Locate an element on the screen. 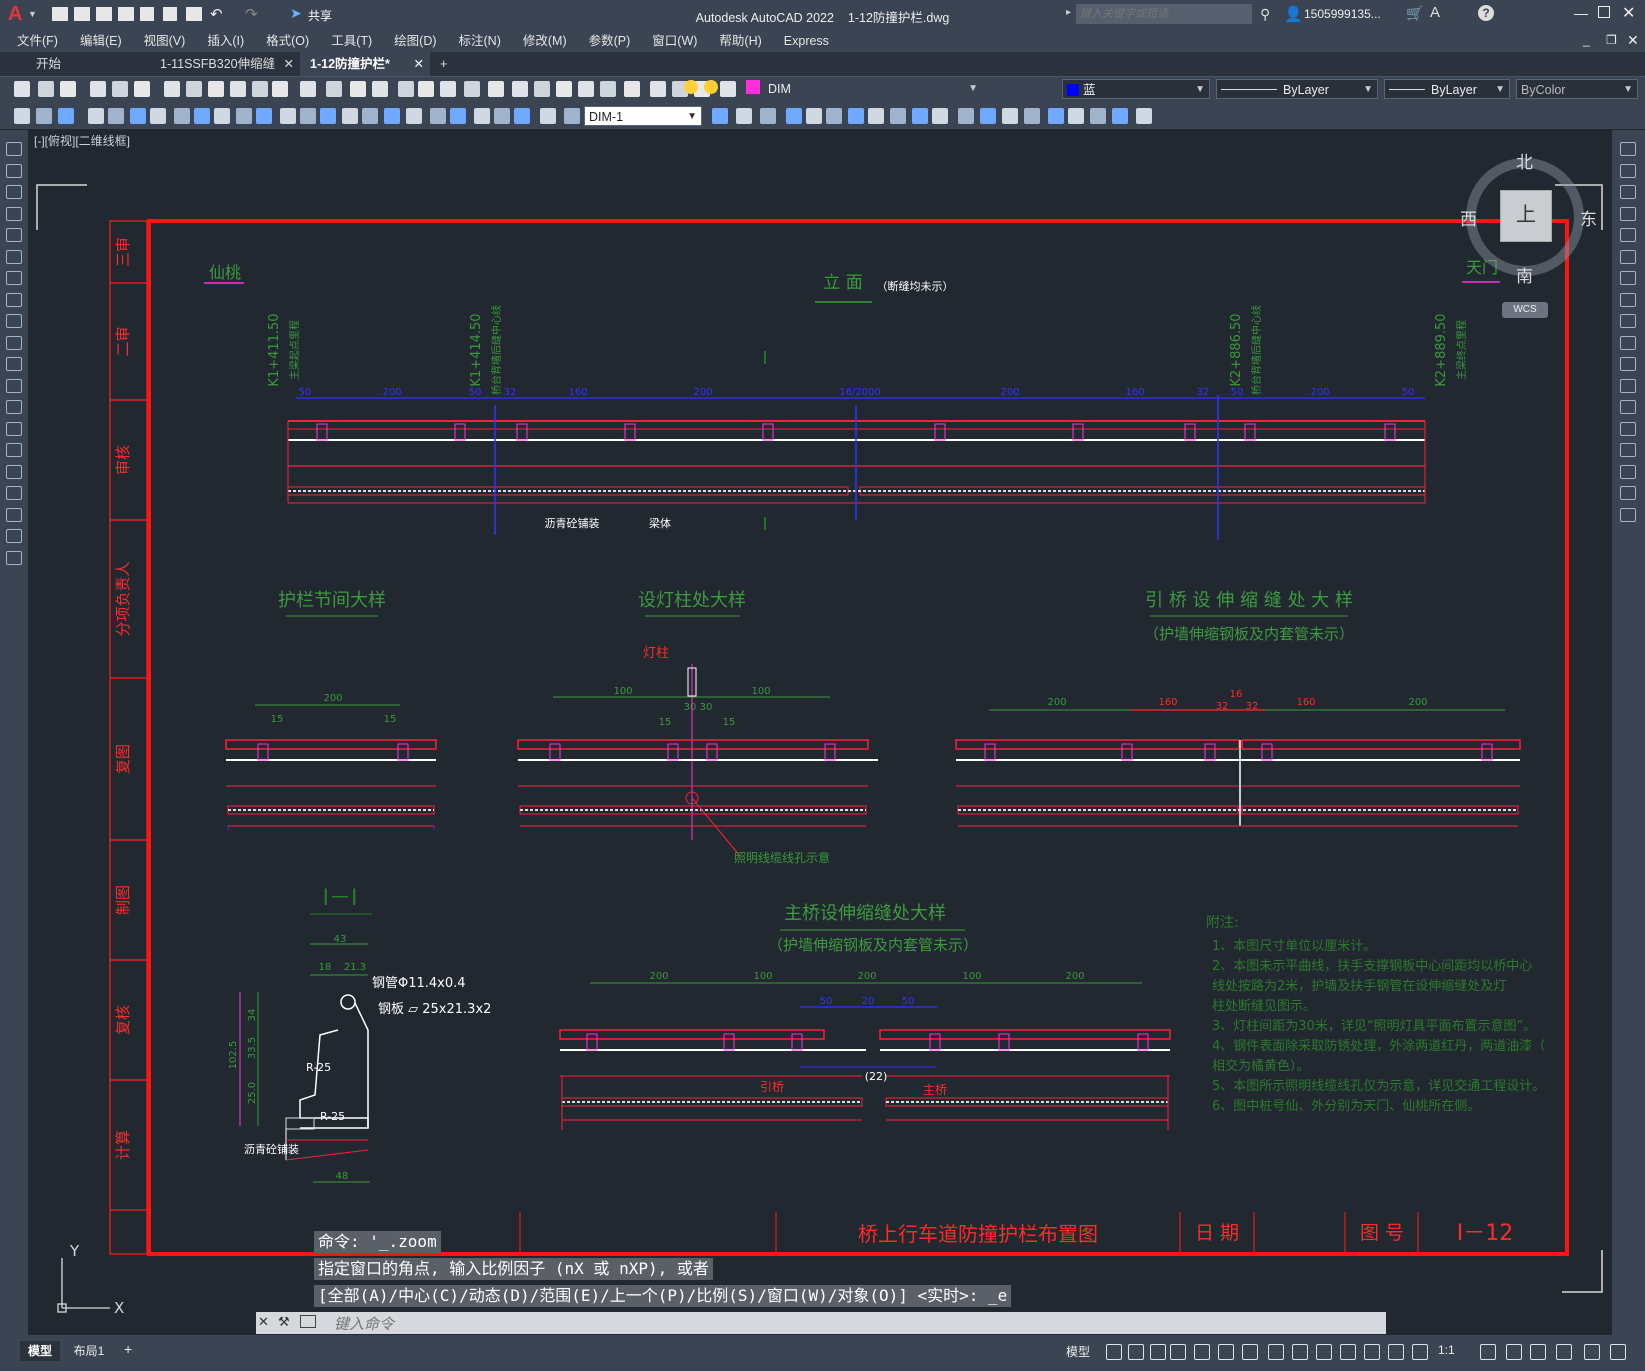  doc-minimize-icon: _ is located at coordinates (1586, 40).